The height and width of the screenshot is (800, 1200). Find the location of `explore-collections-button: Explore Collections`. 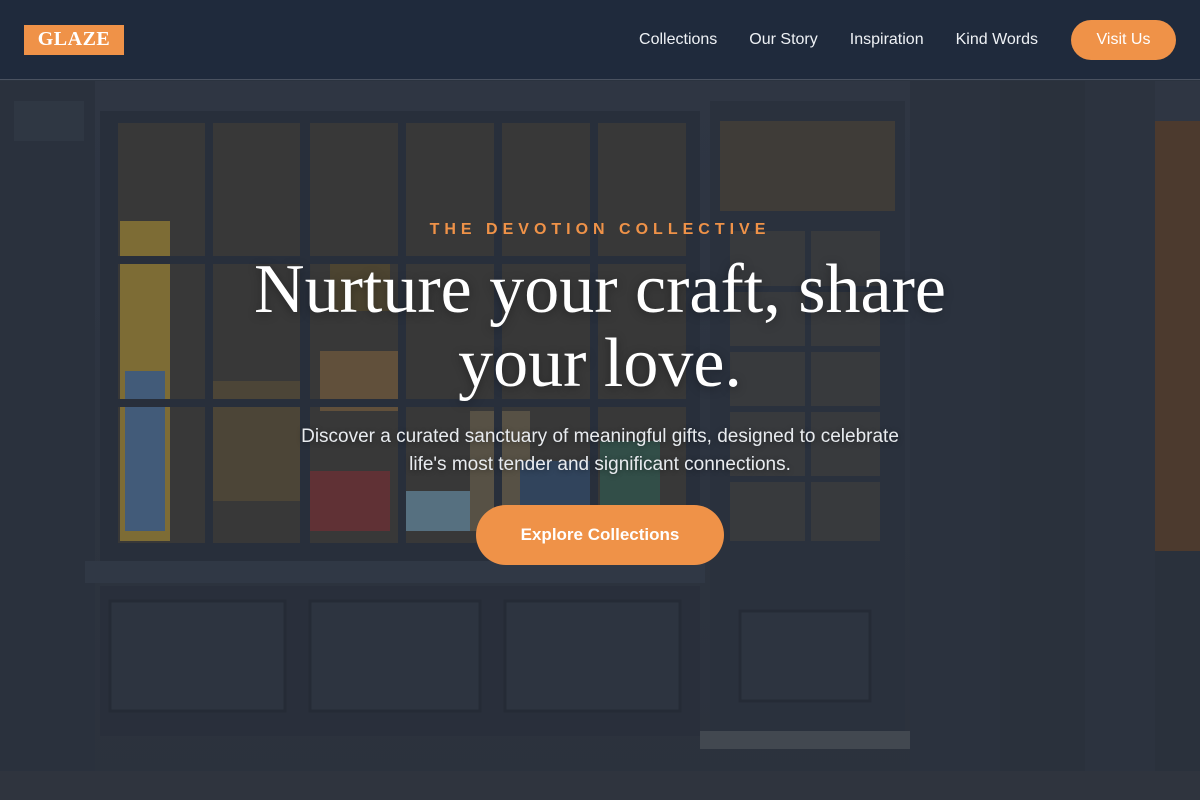

explore-collections-button: Explore Collections is located at coordinates (600, 535).